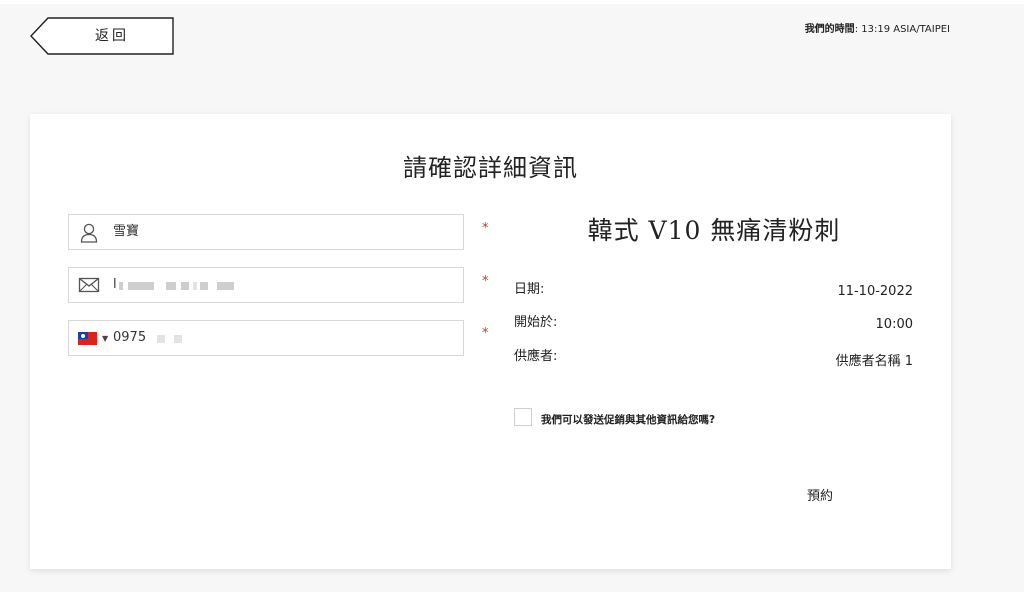 The height and width of the screenshot is (592, 1024). Describe the element at coordinates (266, 232) in the screenshot. I see `name-field: 雪寶` at that location.